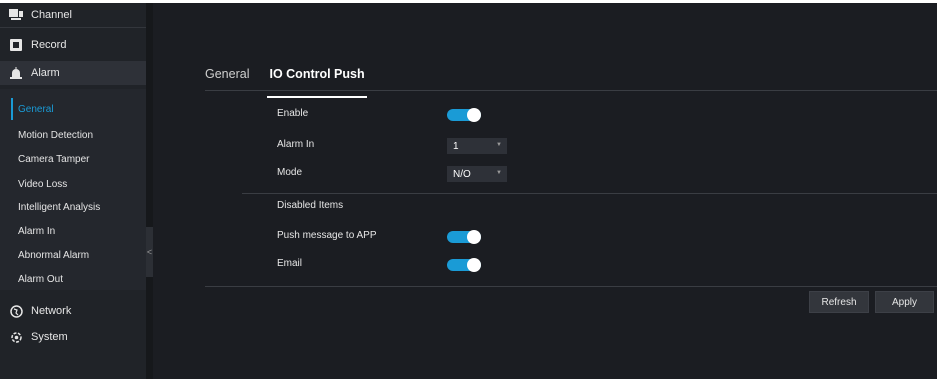 This screenshot has height=379, width=944. What do you see at coordinates (16, 15) in the screenshot?
I see `monitor-icon` at bounding box center [16, 15].